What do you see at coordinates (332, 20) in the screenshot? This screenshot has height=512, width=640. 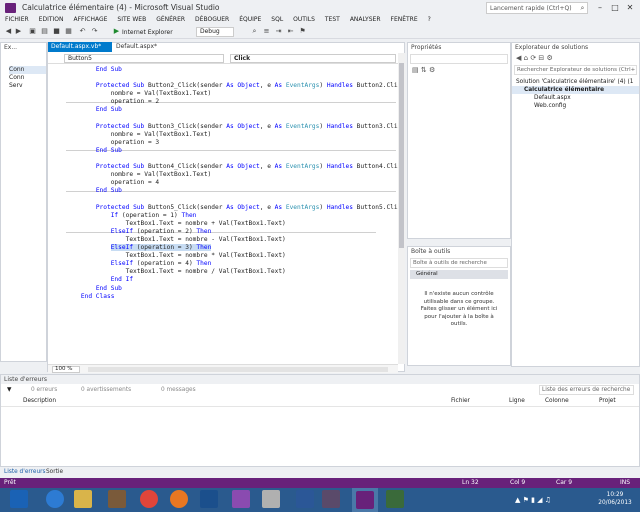 I see `menu-test: TEST` at bounding box center [332, 20].